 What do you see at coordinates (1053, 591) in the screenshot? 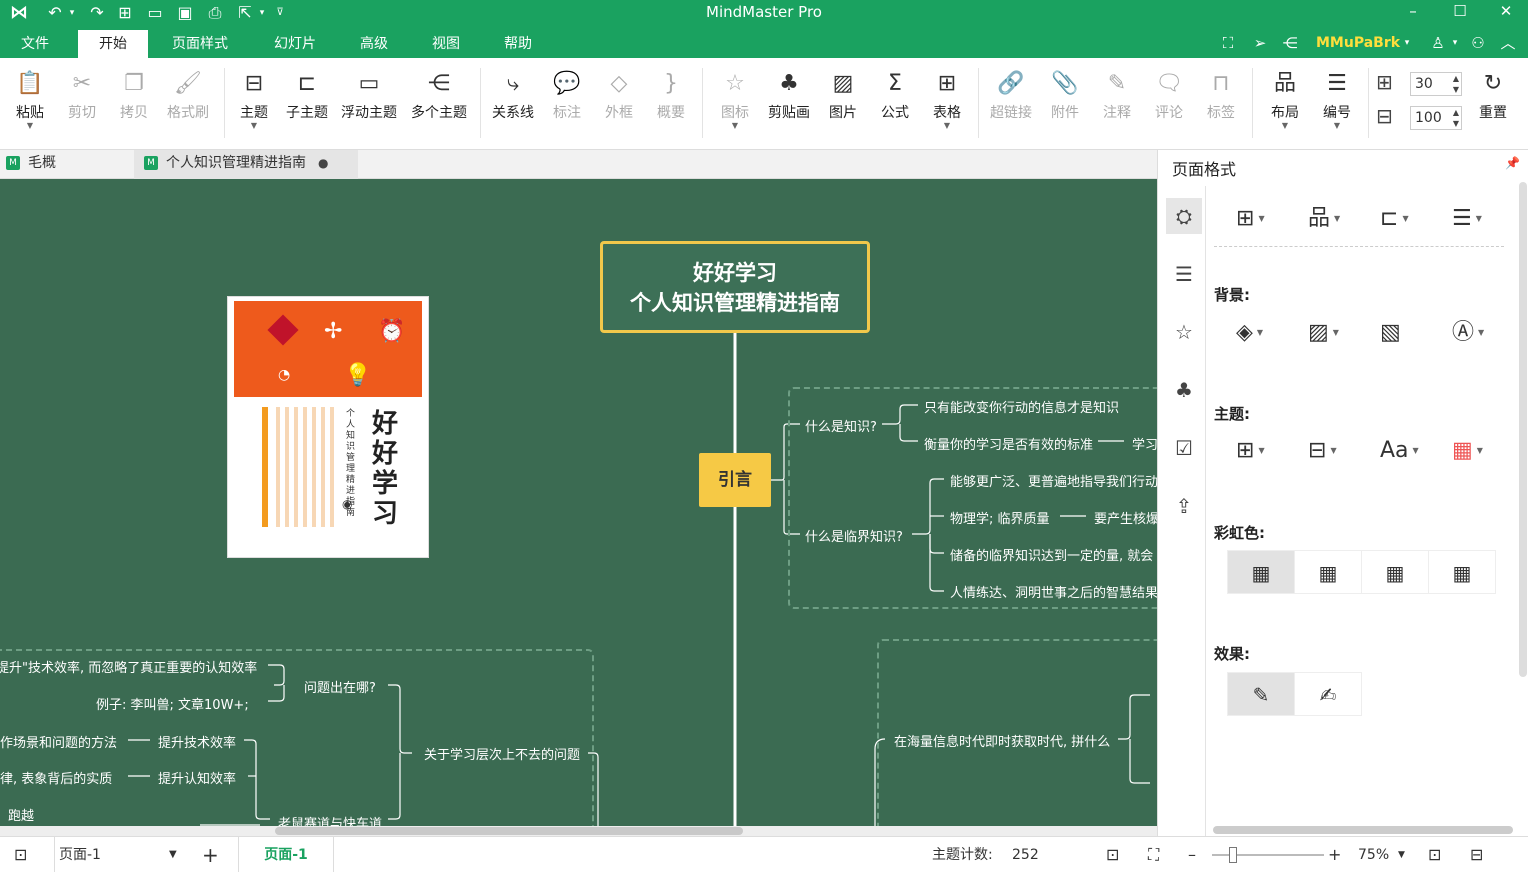
I see `topic-critical-4: 人情练达、洞明世事之后的智慧结果` at bounding box center [1053, 591].